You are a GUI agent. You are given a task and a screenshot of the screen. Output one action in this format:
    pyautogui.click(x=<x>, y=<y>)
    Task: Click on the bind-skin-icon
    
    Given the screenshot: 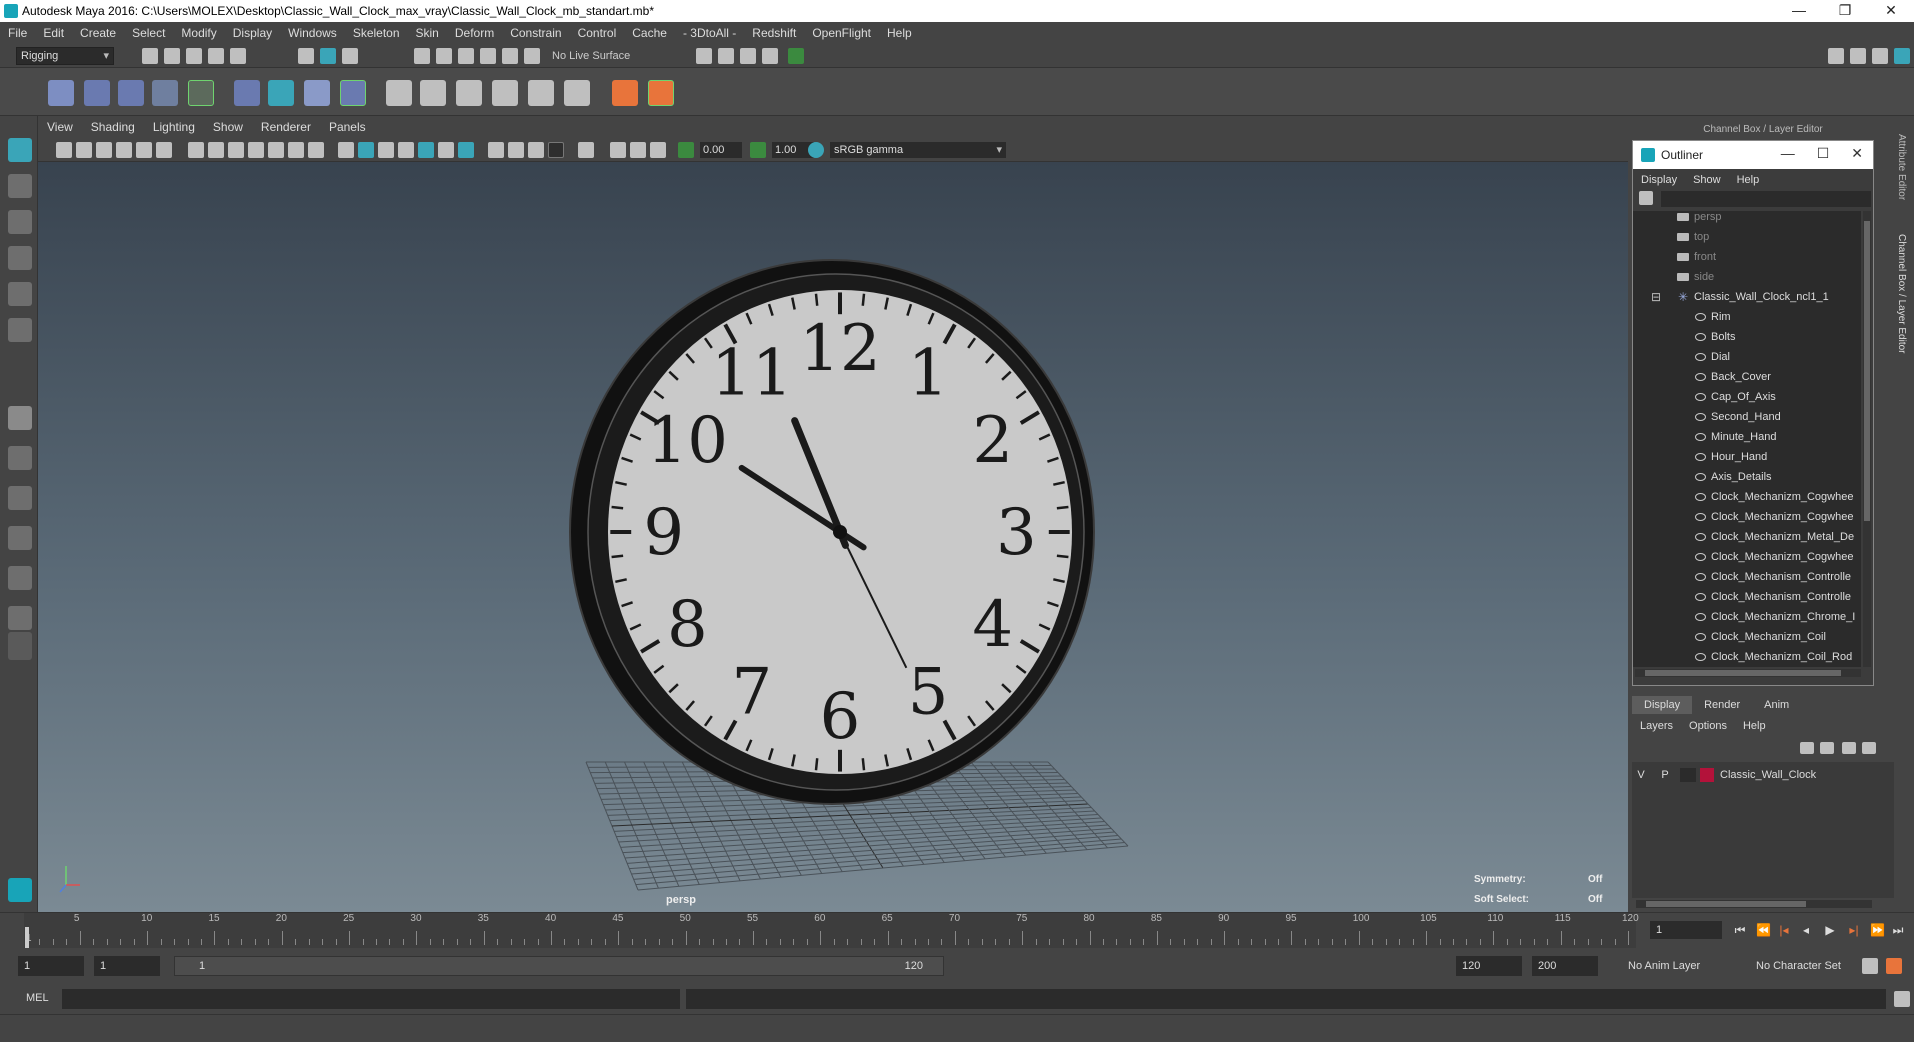 What is the action you would take?
    pyautogui.click(x=247, y=93)
    